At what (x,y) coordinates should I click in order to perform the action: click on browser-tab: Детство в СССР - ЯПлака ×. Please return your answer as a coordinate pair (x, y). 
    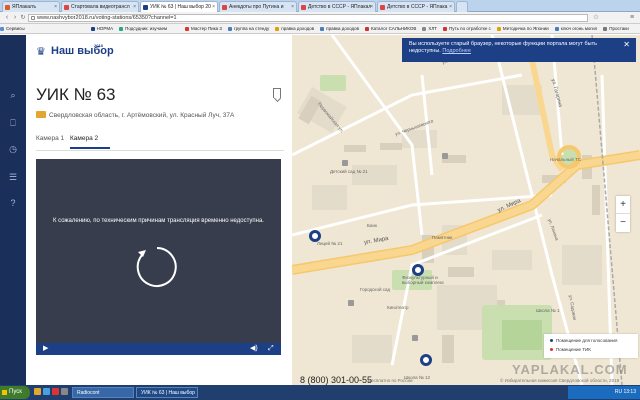
    Looking at the image, I should click on (416, 6).